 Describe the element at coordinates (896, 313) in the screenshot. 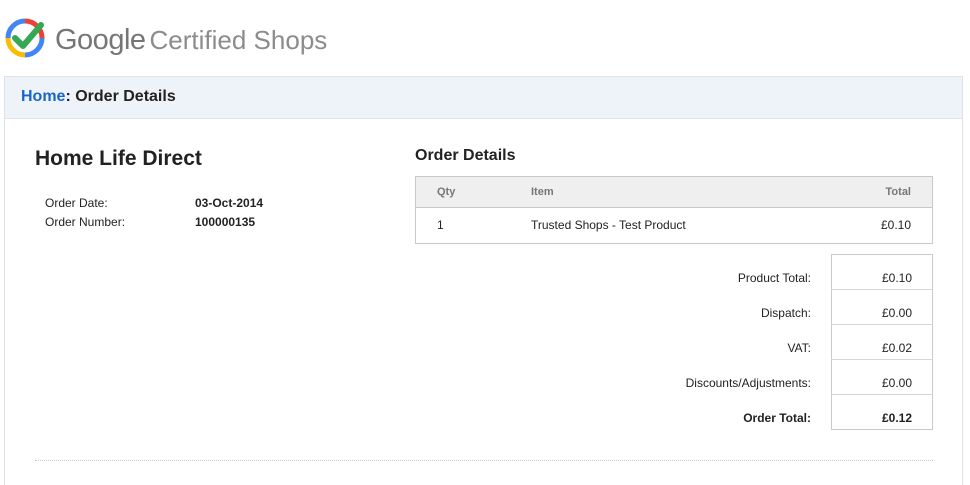

I see `dispatch-value: £0.00` at that location.